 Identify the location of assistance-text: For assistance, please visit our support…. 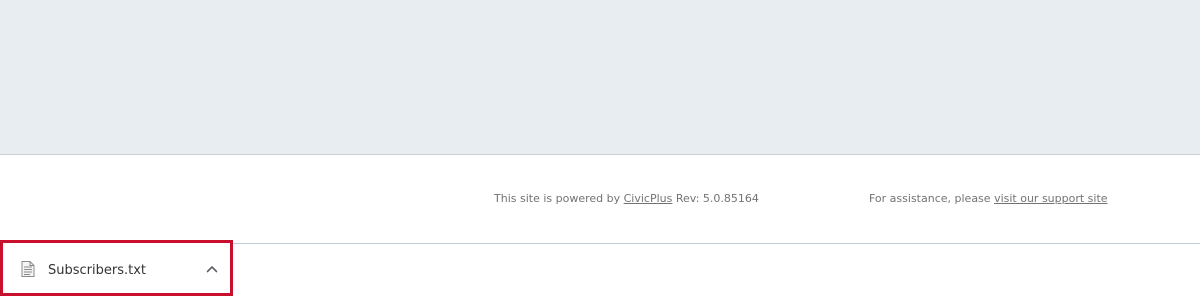
(988, 198).